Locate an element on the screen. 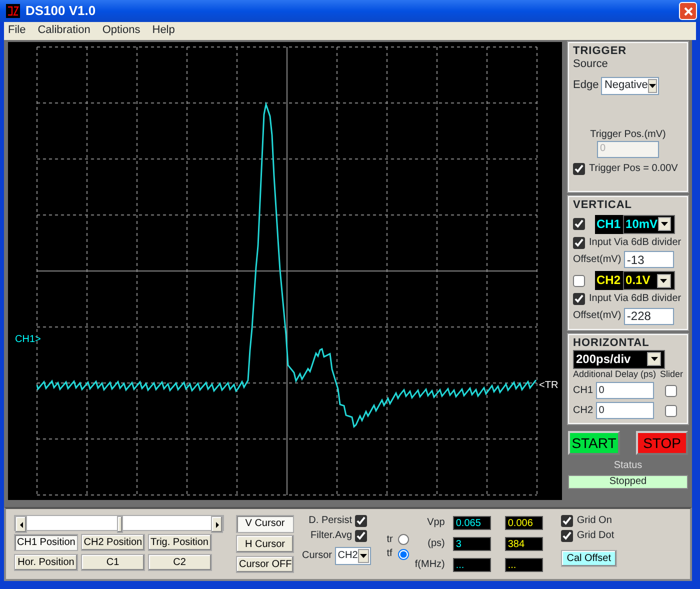  close-button is located at coordinates (688, 11).